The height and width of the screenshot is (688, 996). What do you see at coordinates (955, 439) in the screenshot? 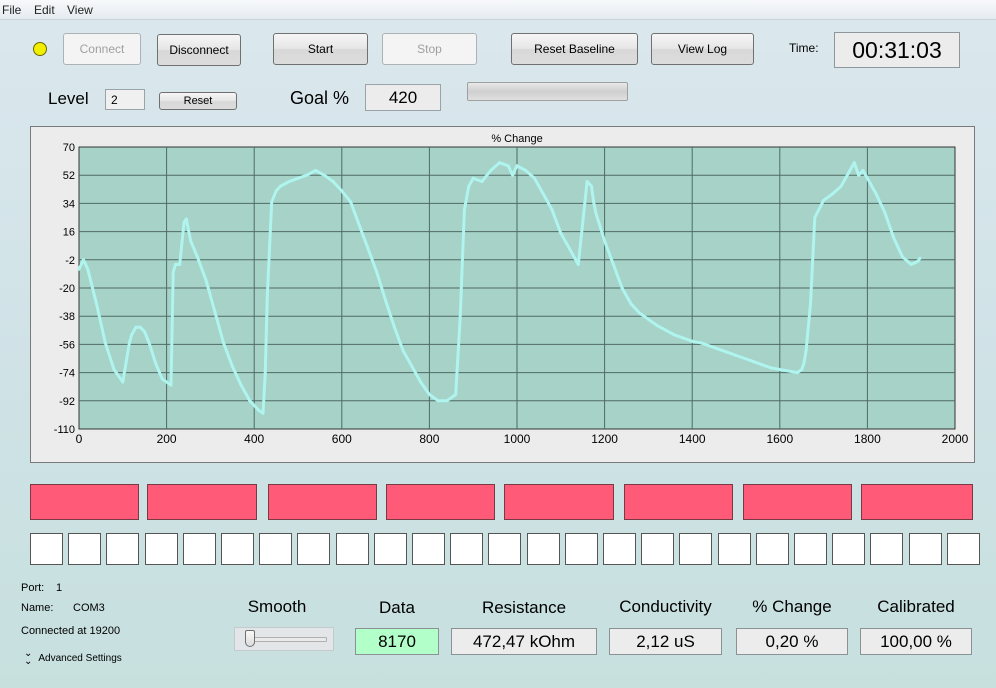
I see `x-tick-label: 2000` at bounding box center [955, 439].